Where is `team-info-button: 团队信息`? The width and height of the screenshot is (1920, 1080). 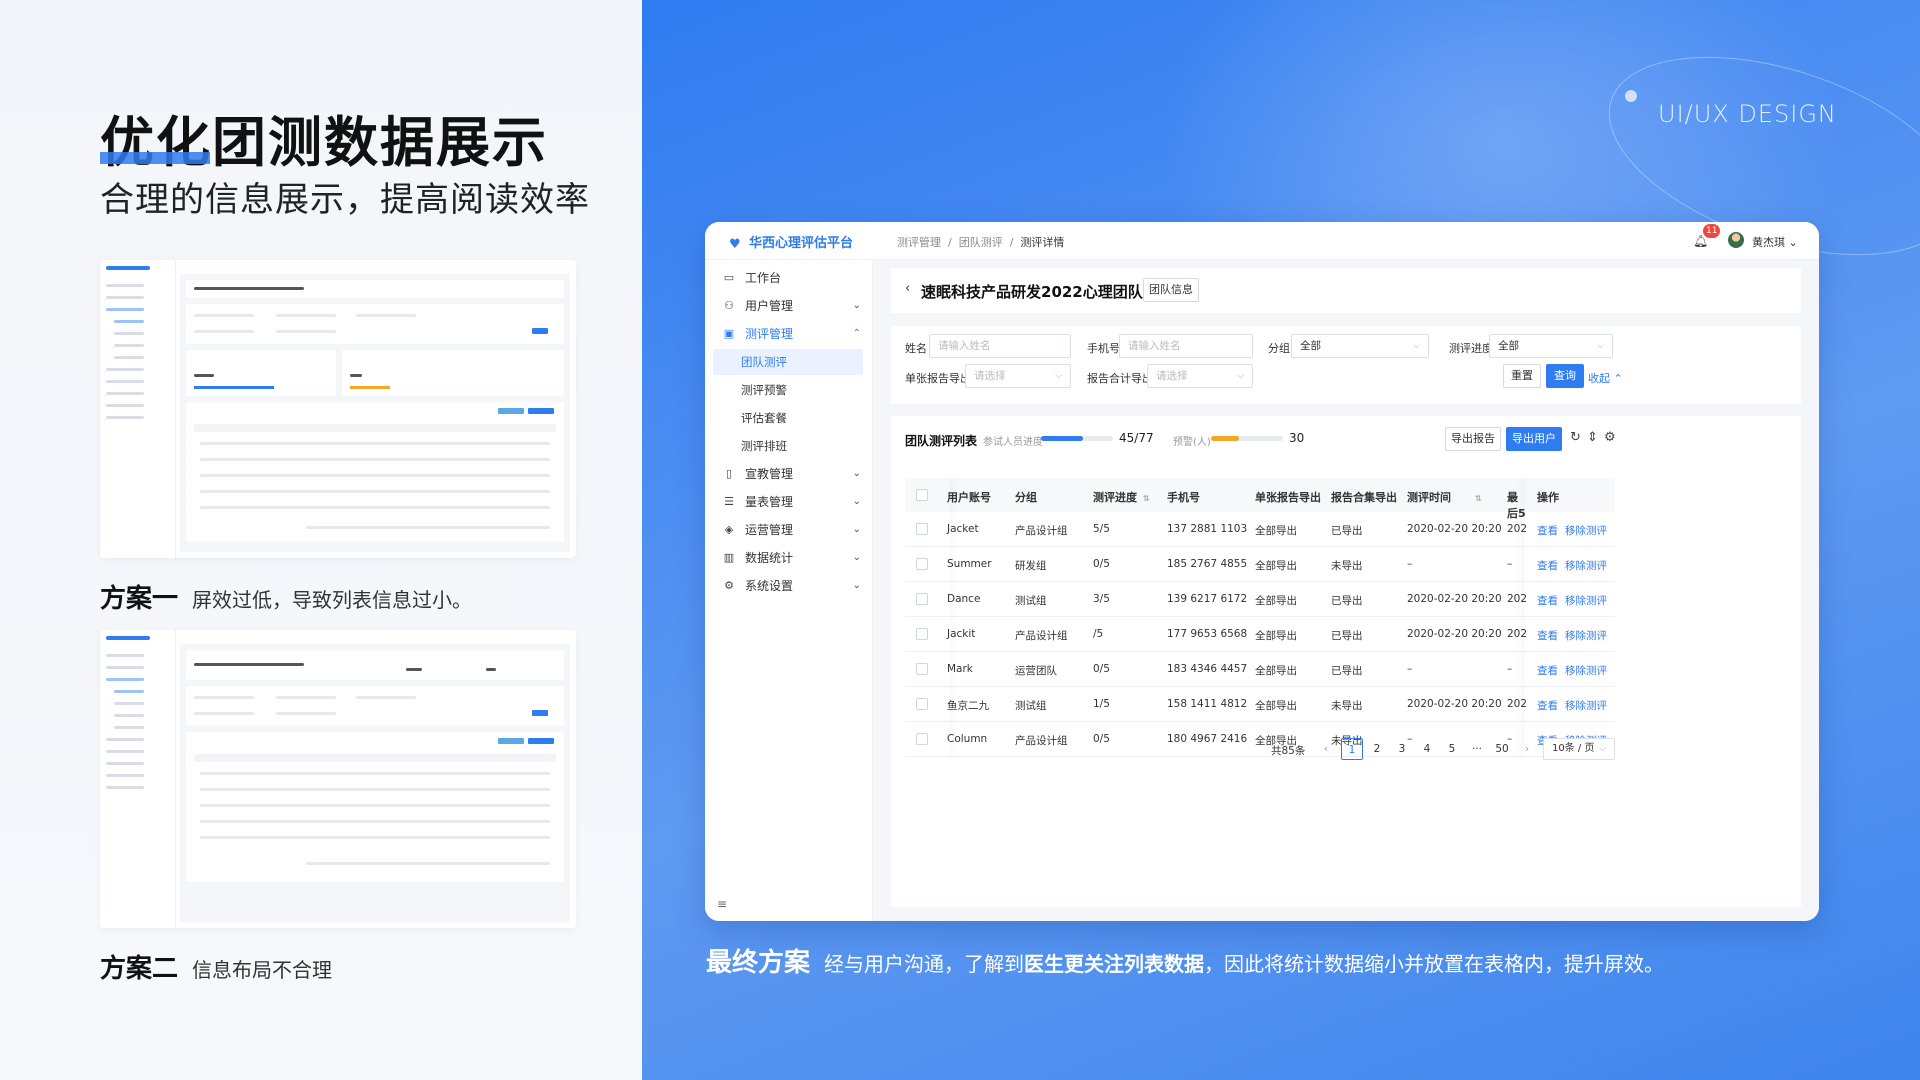 team-info-button: 团队信息 is located at coordinates (1171, 290).